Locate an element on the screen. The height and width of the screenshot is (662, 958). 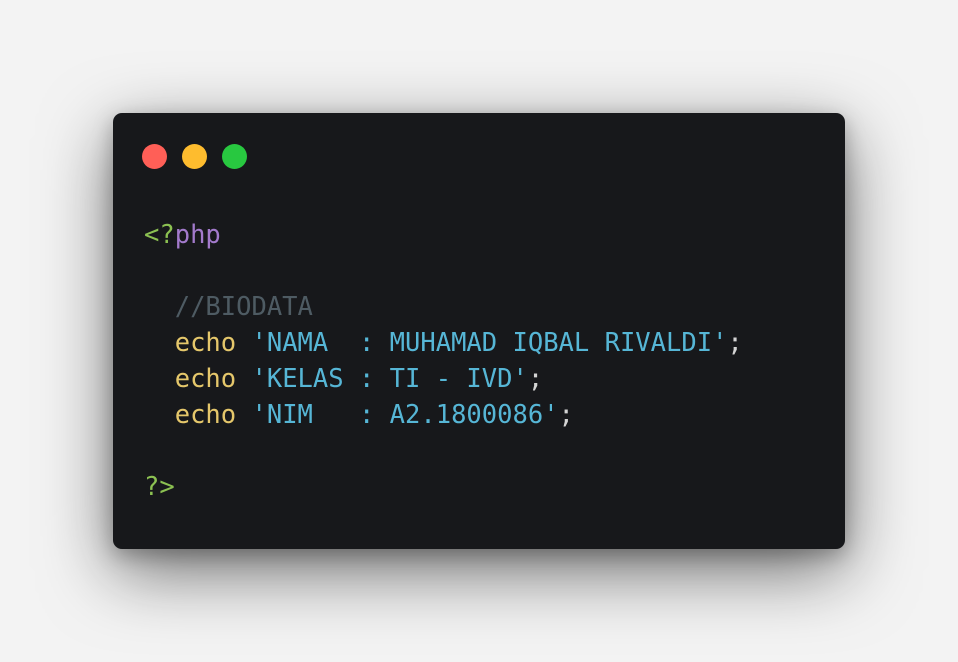
window-controls is located at coordinates (194, 156).